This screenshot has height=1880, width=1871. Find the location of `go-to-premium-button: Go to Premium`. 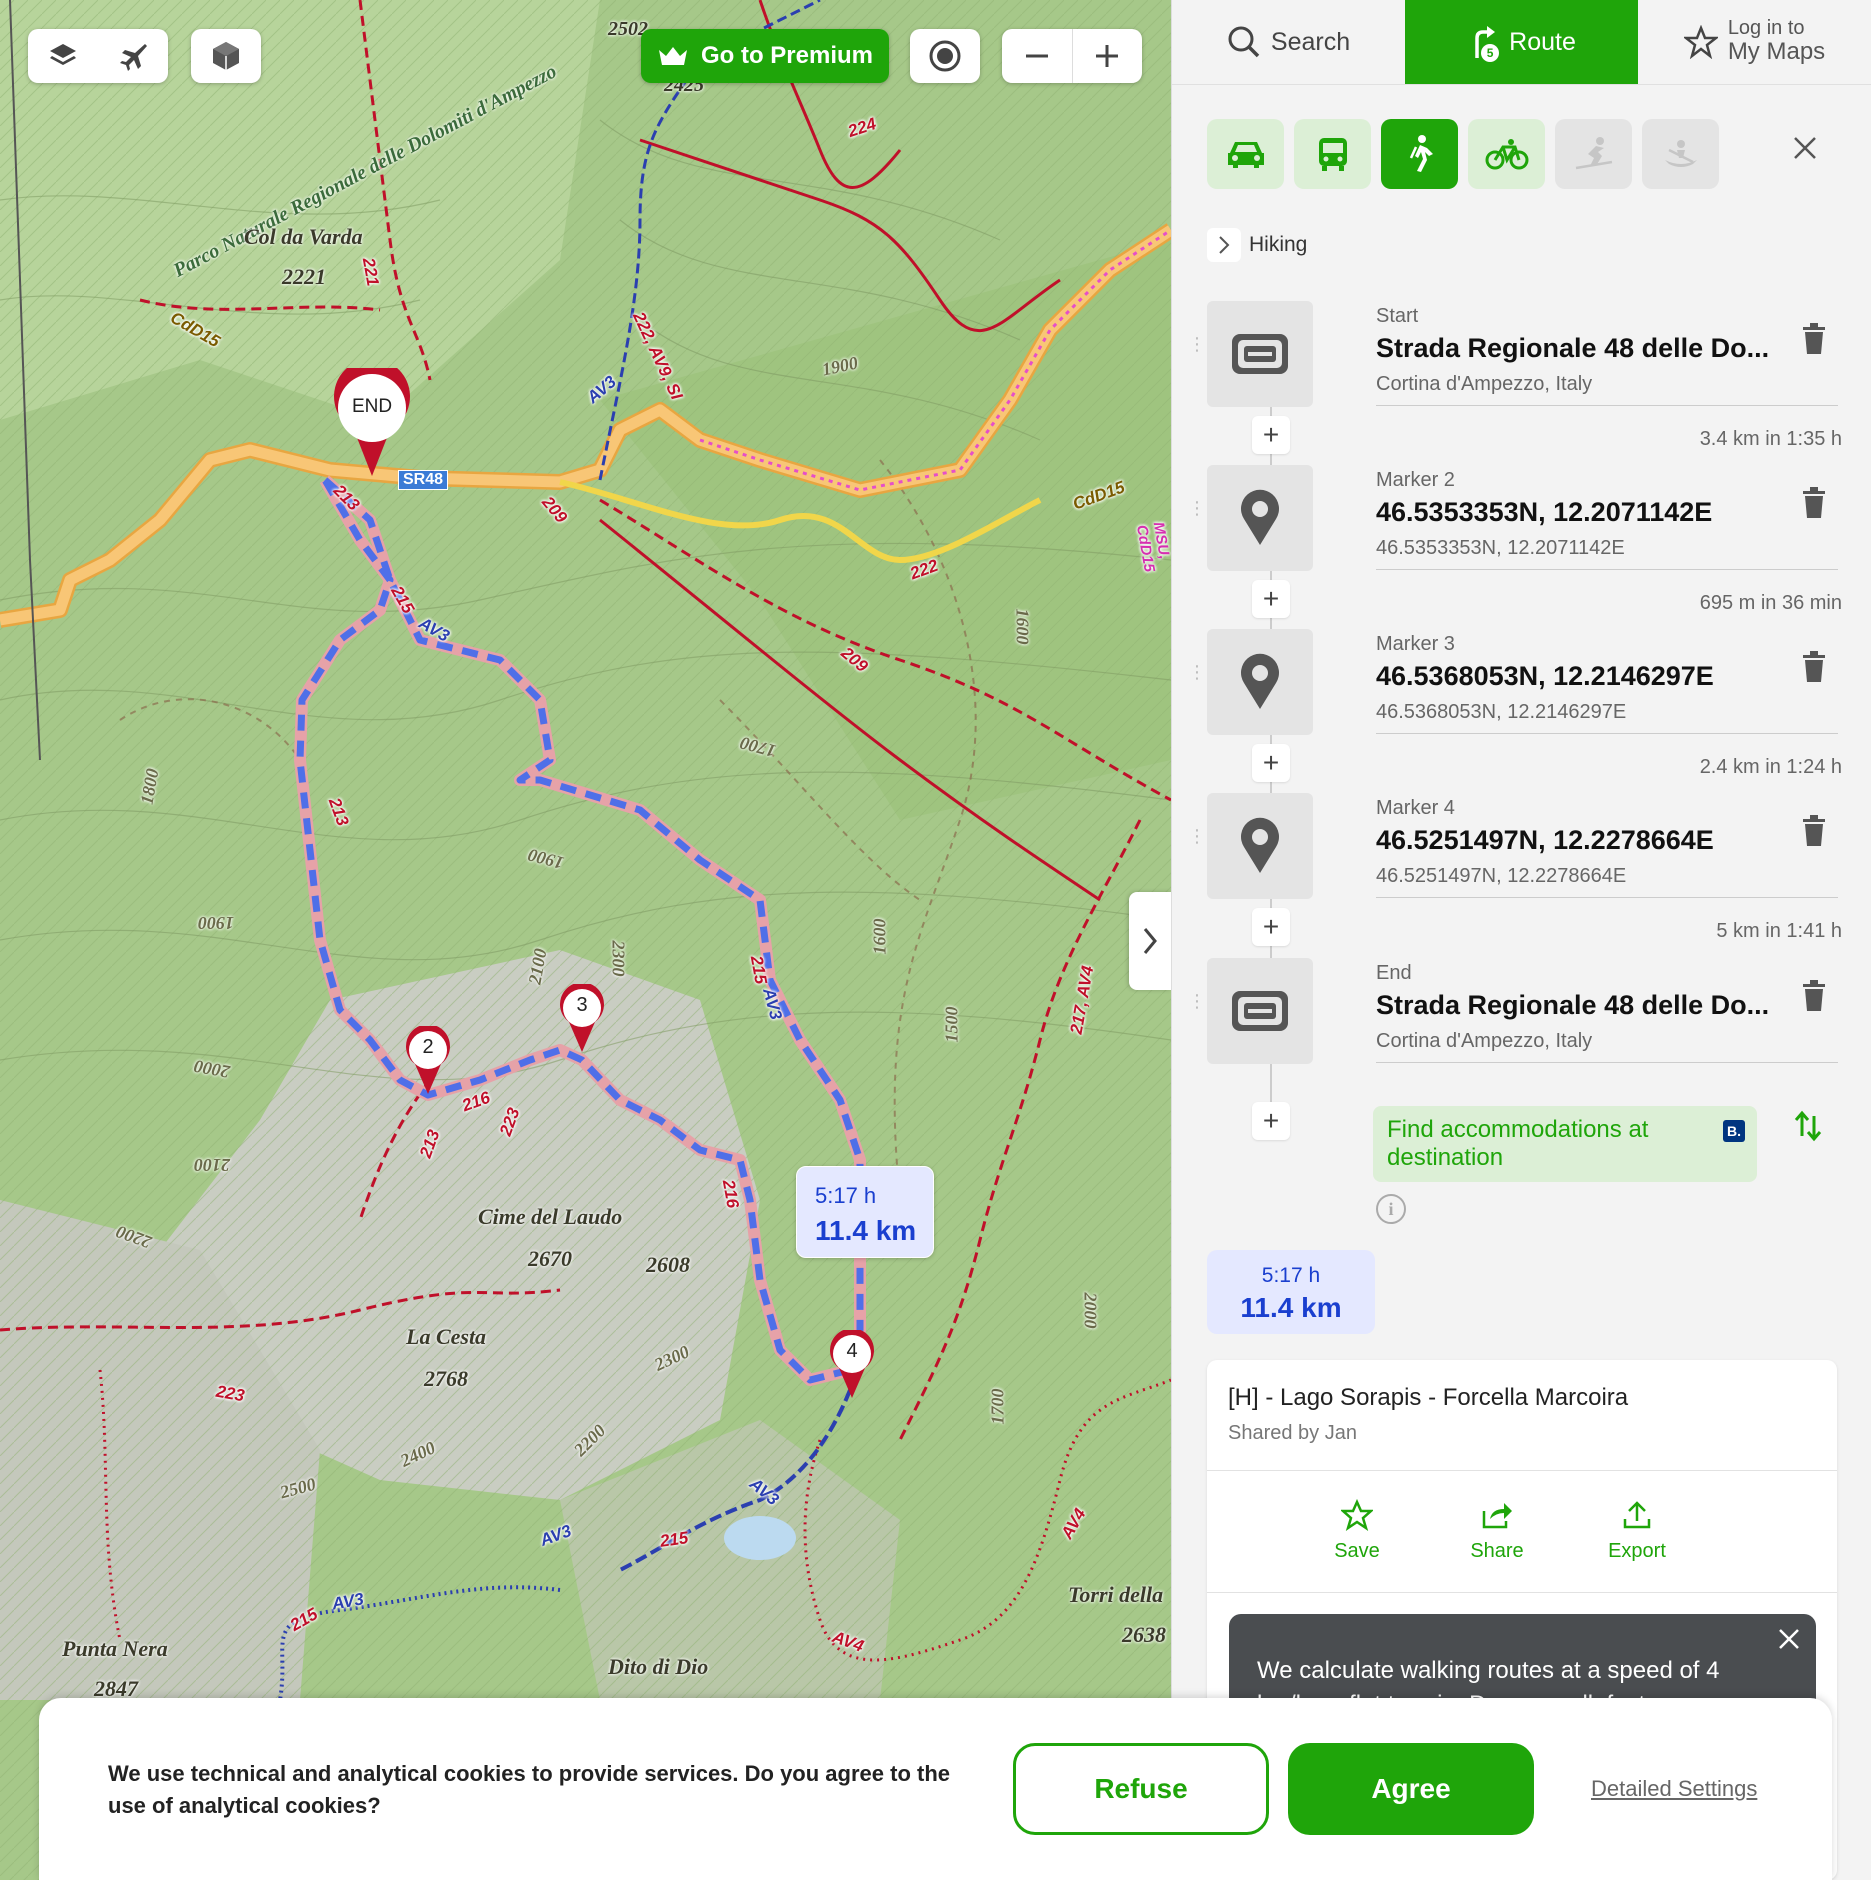

go-to-premium-button: Go to Premium is located at coordinates (765, 56).